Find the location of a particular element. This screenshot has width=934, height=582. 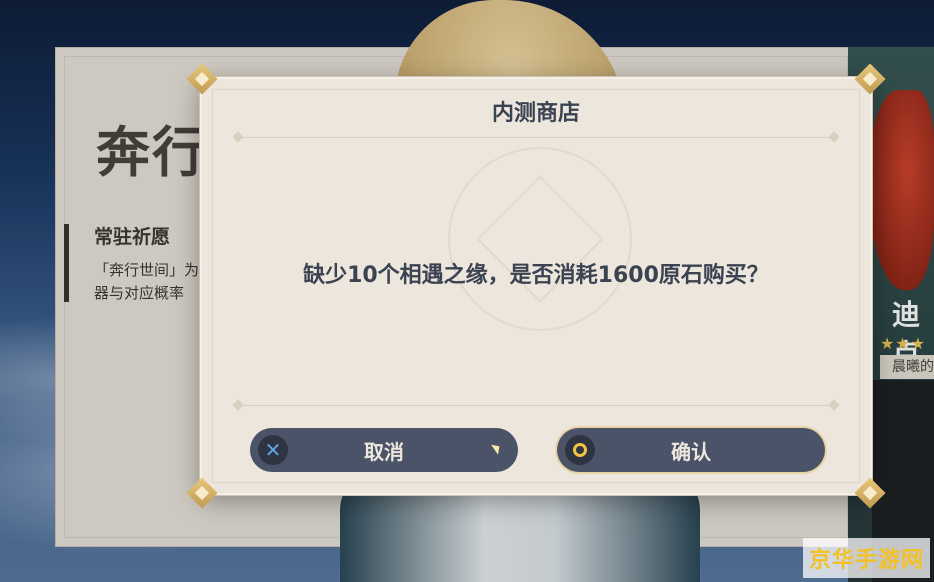

cancel-button-label: 取消 is located at coordinates (384, 451).